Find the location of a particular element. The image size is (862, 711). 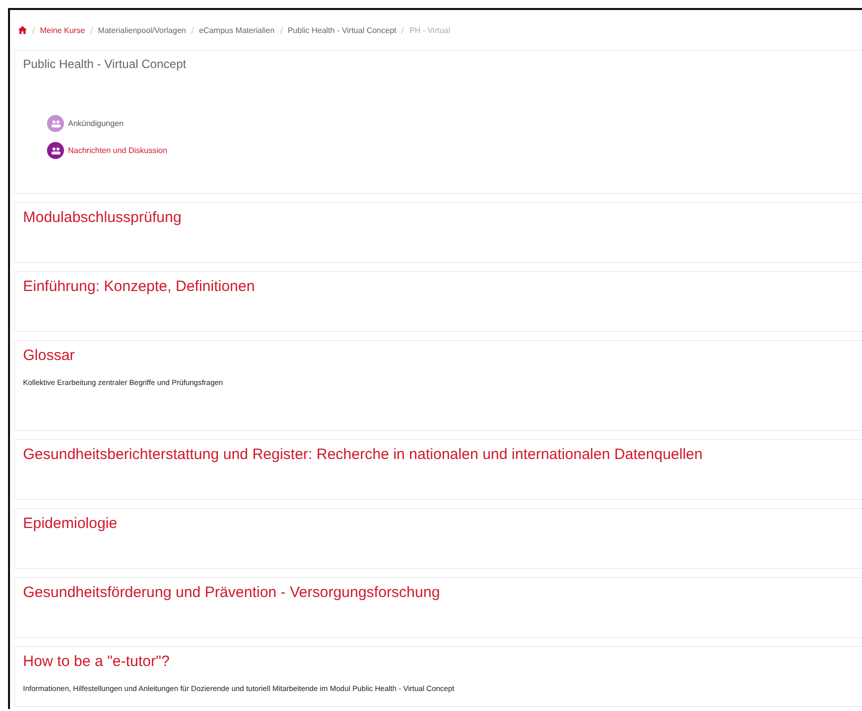

forum-link: Ankündigungen is located at coordinates (450, 123).